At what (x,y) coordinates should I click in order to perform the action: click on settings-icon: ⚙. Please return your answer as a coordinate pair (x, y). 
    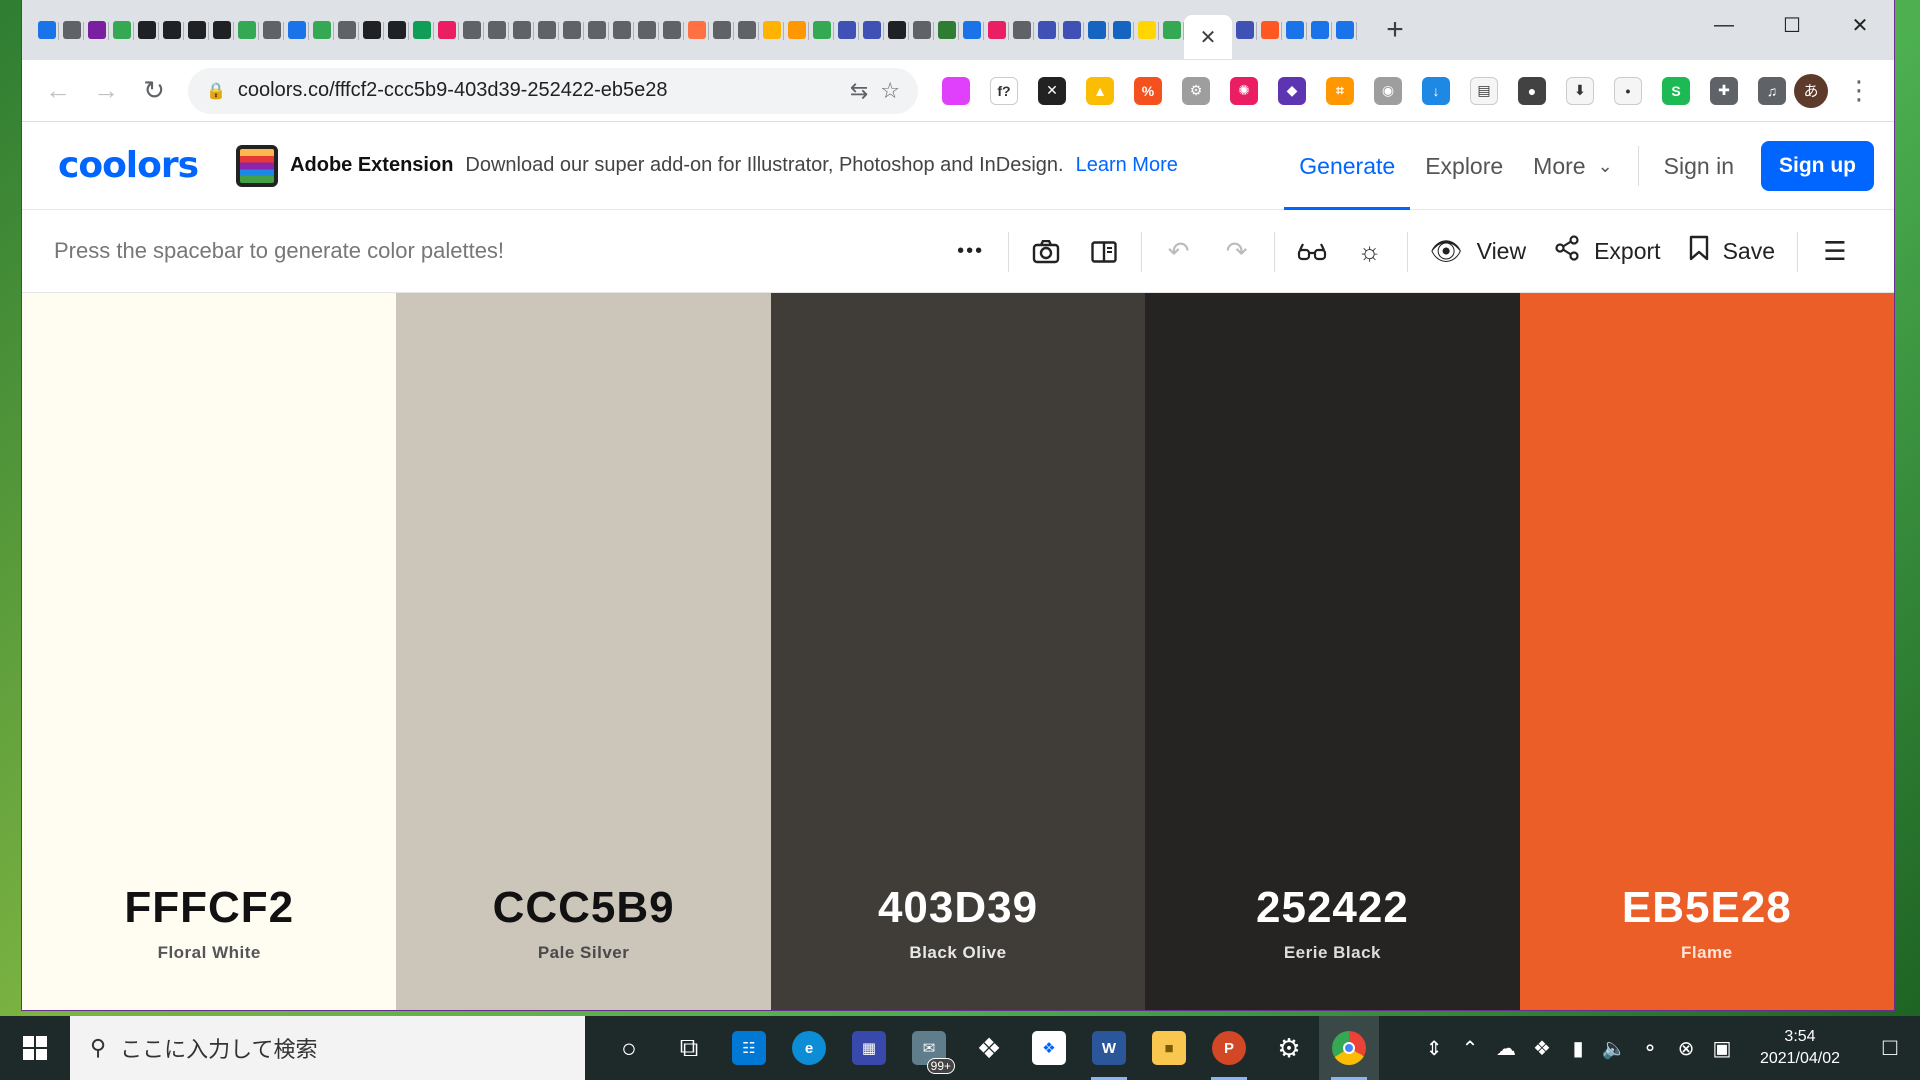
    Looking at the image, I should click on (1289, 1048).